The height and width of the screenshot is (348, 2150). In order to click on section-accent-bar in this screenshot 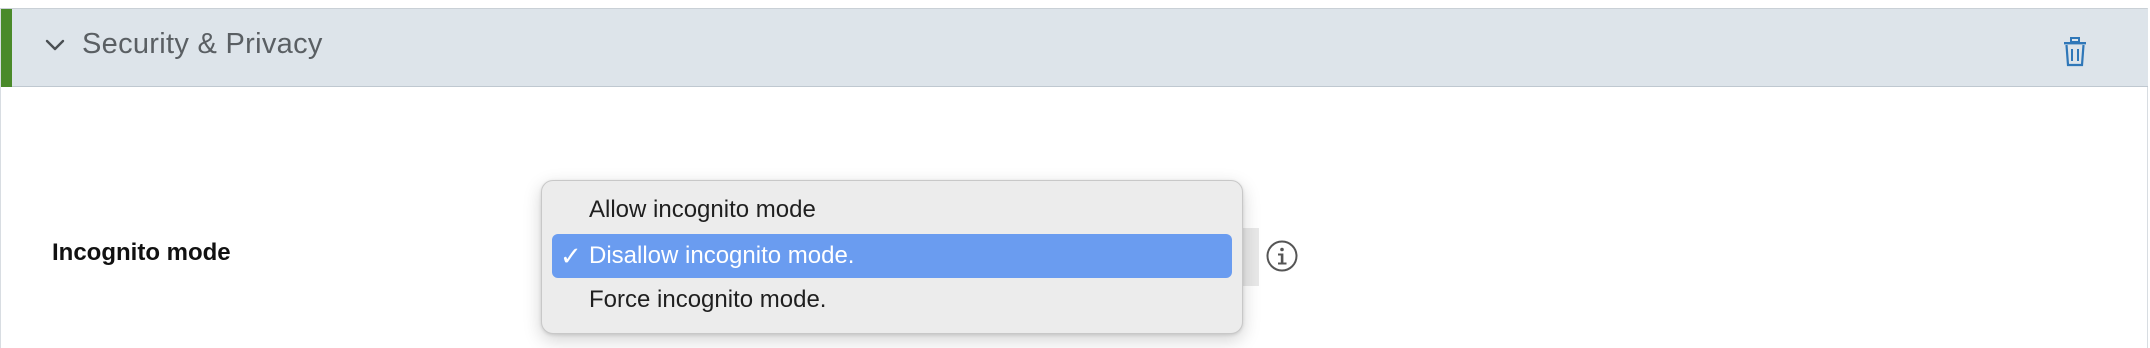, I will do `click(6, 48)`.